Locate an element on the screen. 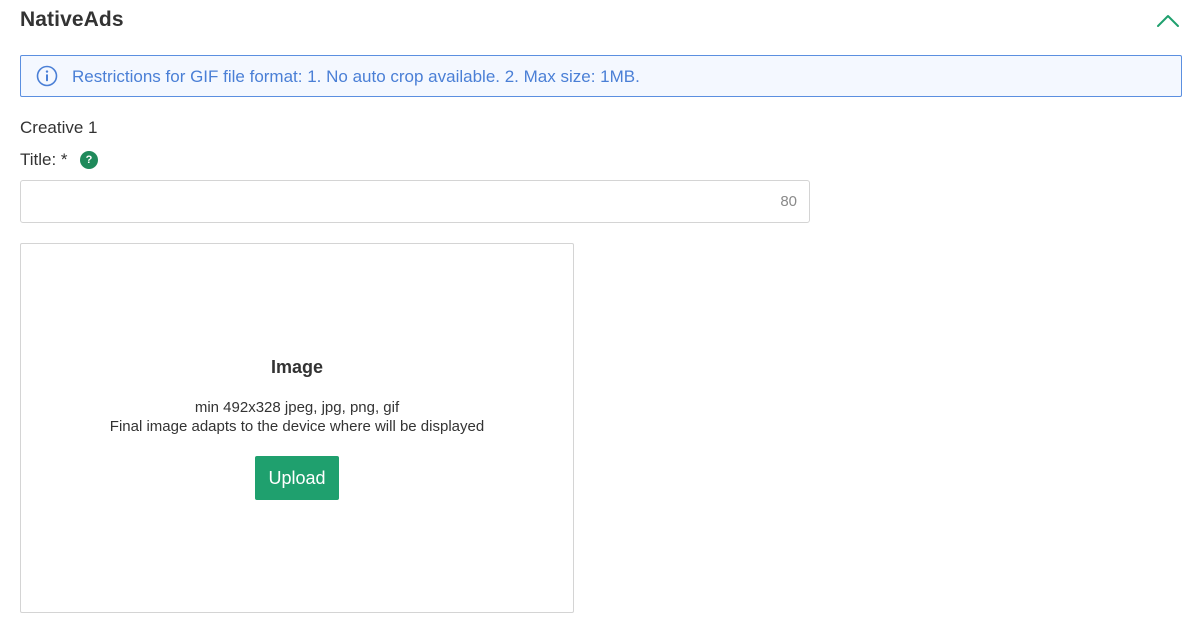 Image resolution: width=1189 pixels, height=618 pixels. title-label-row: Title: * ? is located at coordinates (59, 161).